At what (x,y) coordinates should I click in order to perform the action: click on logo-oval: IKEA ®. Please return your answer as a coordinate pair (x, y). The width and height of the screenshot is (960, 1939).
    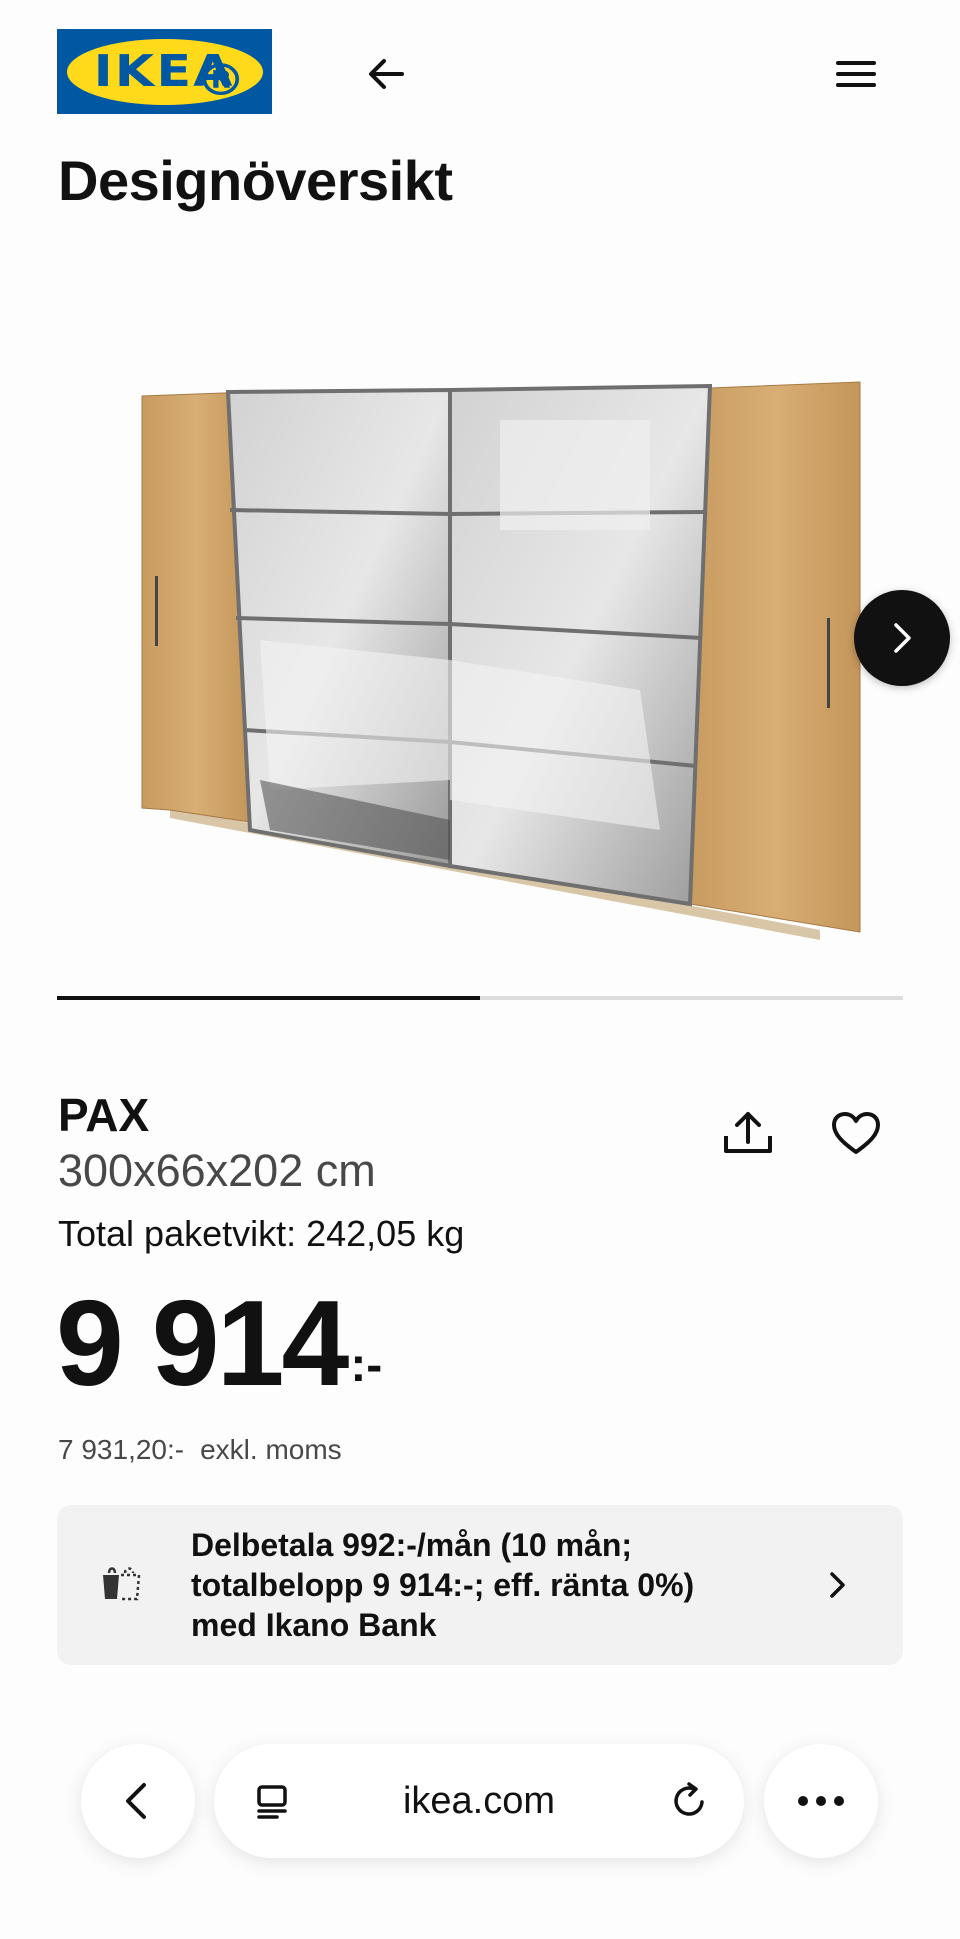
    Looking at the image, I should click on (164, 72).